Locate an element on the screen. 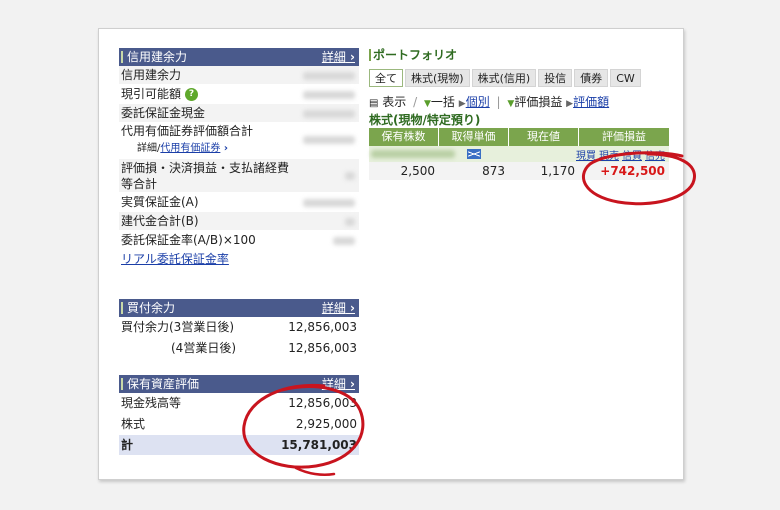  buying-panel-title: 買付余力 is located at coordinates (151, 308).